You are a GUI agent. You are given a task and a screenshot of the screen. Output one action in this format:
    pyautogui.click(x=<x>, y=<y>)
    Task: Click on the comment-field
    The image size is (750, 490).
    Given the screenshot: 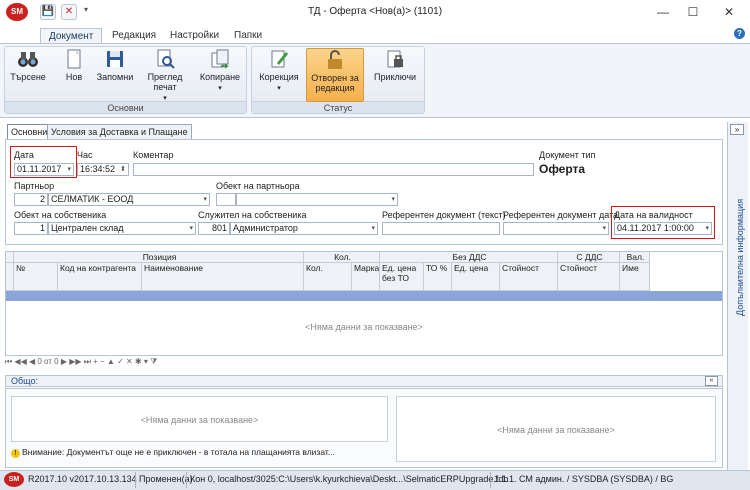 What is the action you would take?
    pyautogui.click(x=333, y=169)
    